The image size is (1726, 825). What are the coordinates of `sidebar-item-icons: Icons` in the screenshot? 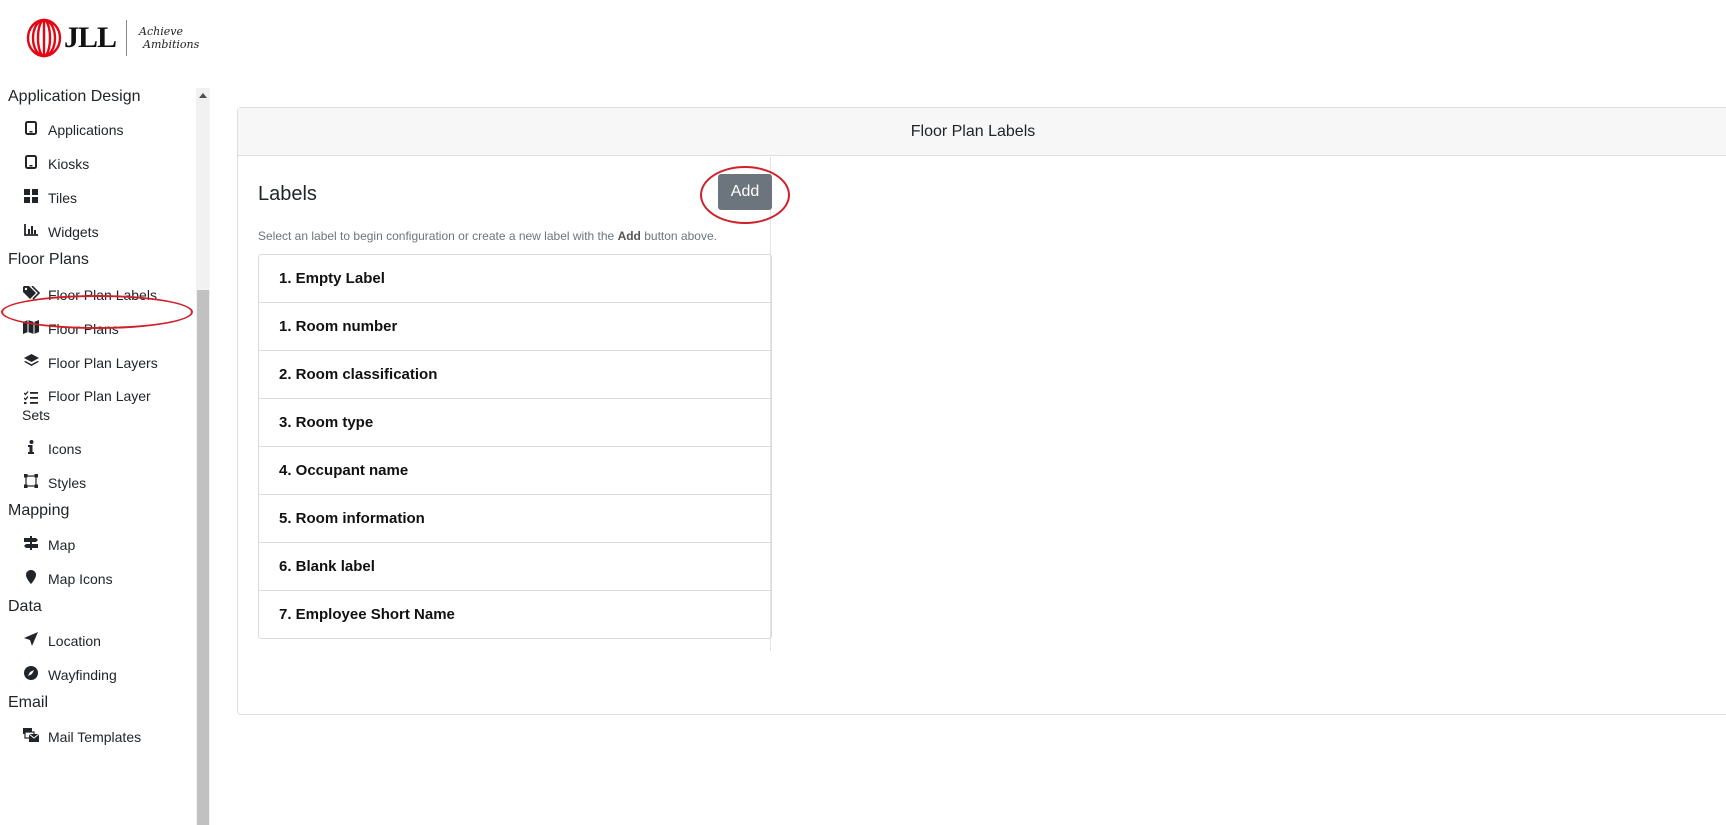 It's located at (101, 449).